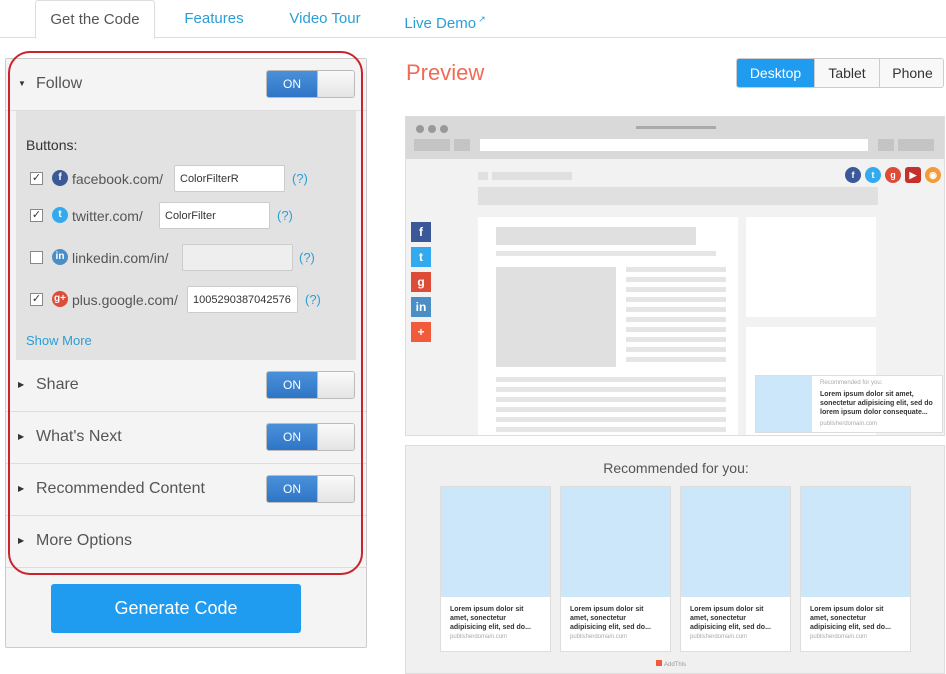 This screenshot has height=674, width=946. What do you see at coordinates (849, 424) in the screenshot?
I see `mini-rec-domain: publisherdomain.com` at bounding box center [849, 424].